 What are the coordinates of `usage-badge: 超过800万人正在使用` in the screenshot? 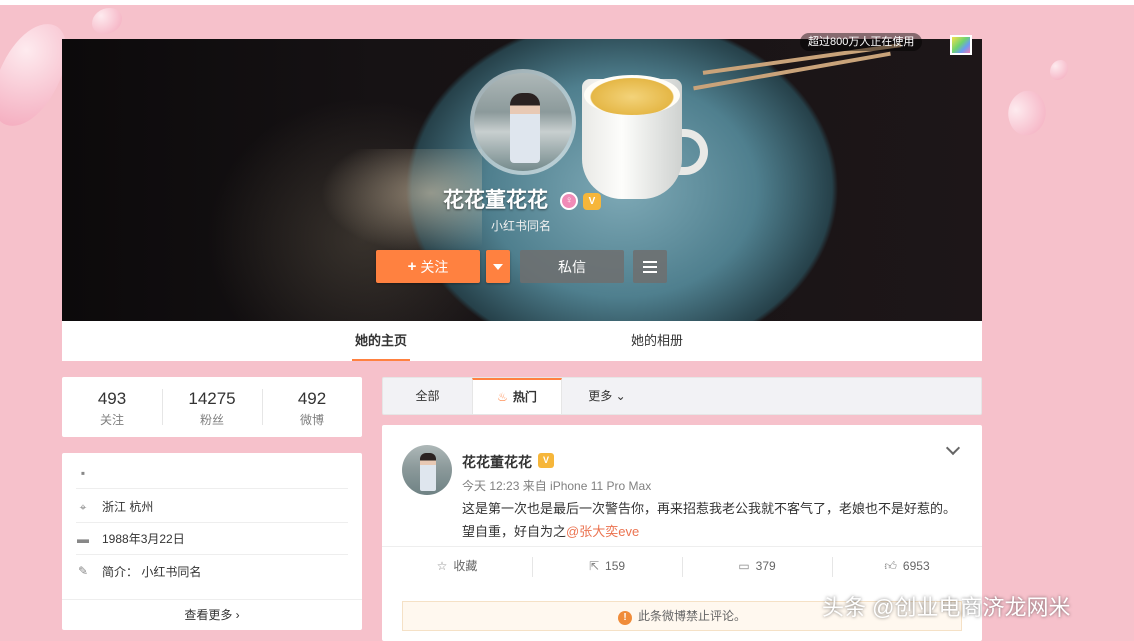 It's located at (861, 42).